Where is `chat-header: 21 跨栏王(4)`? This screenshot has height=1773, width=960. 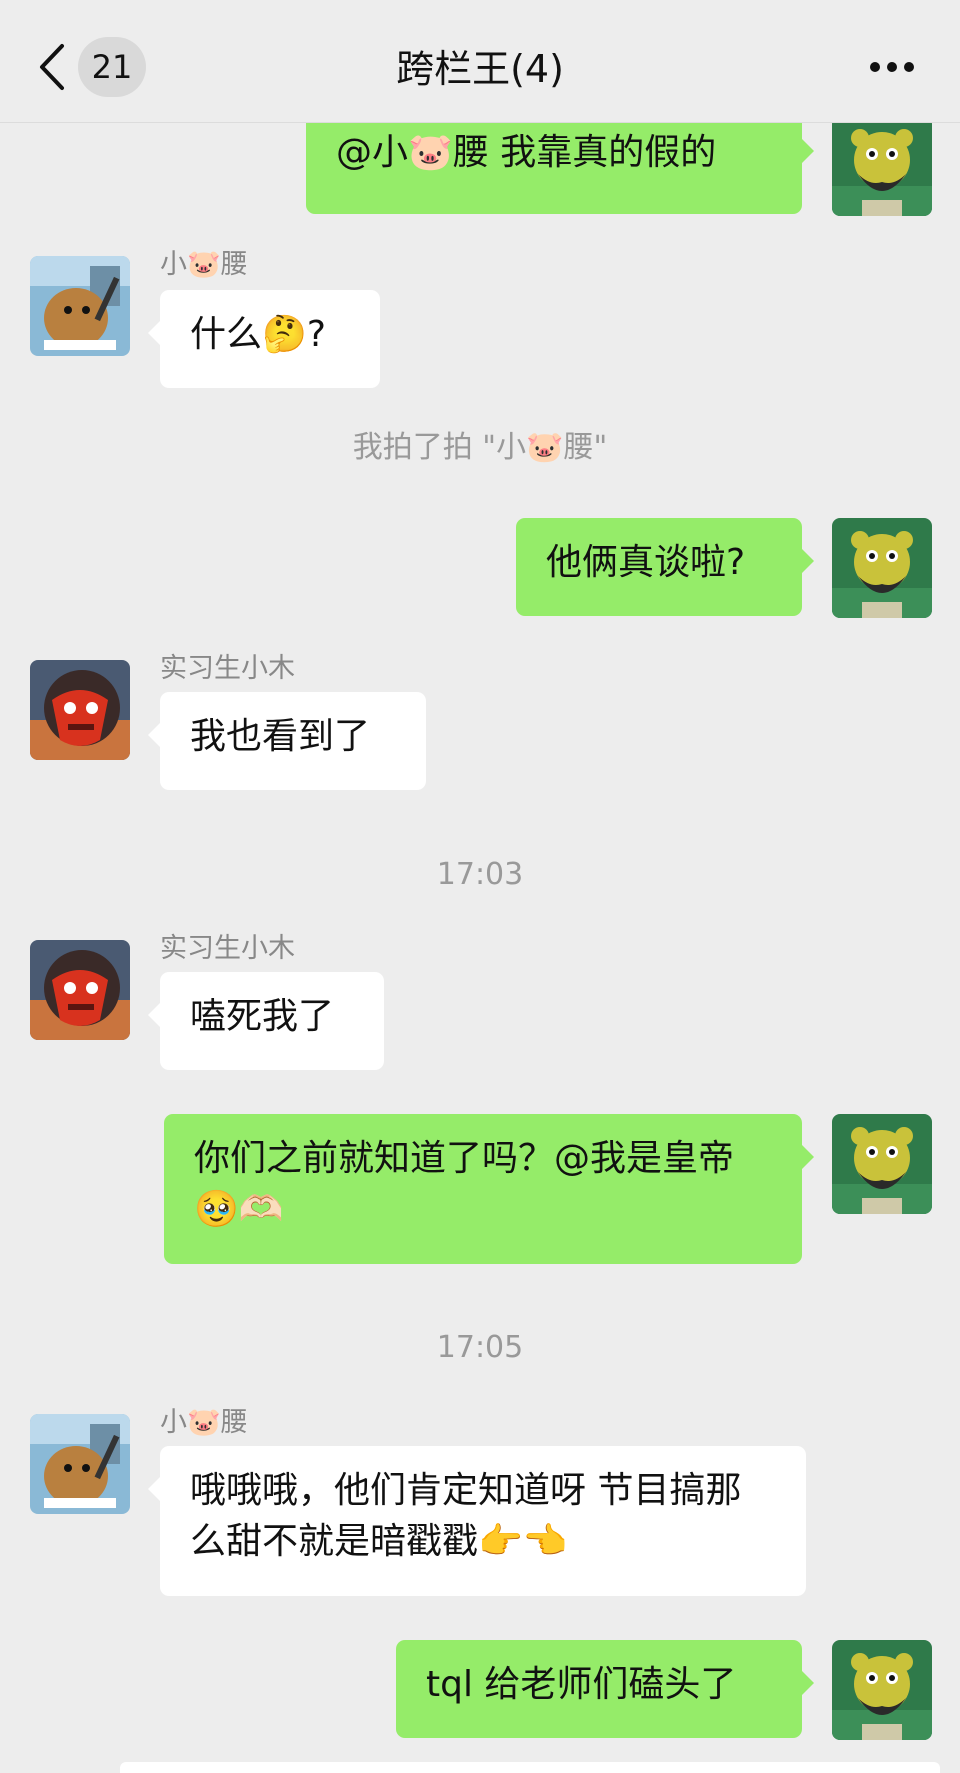 chat-header: 21 跨栏王(4) is located at coordinates (480, 61).